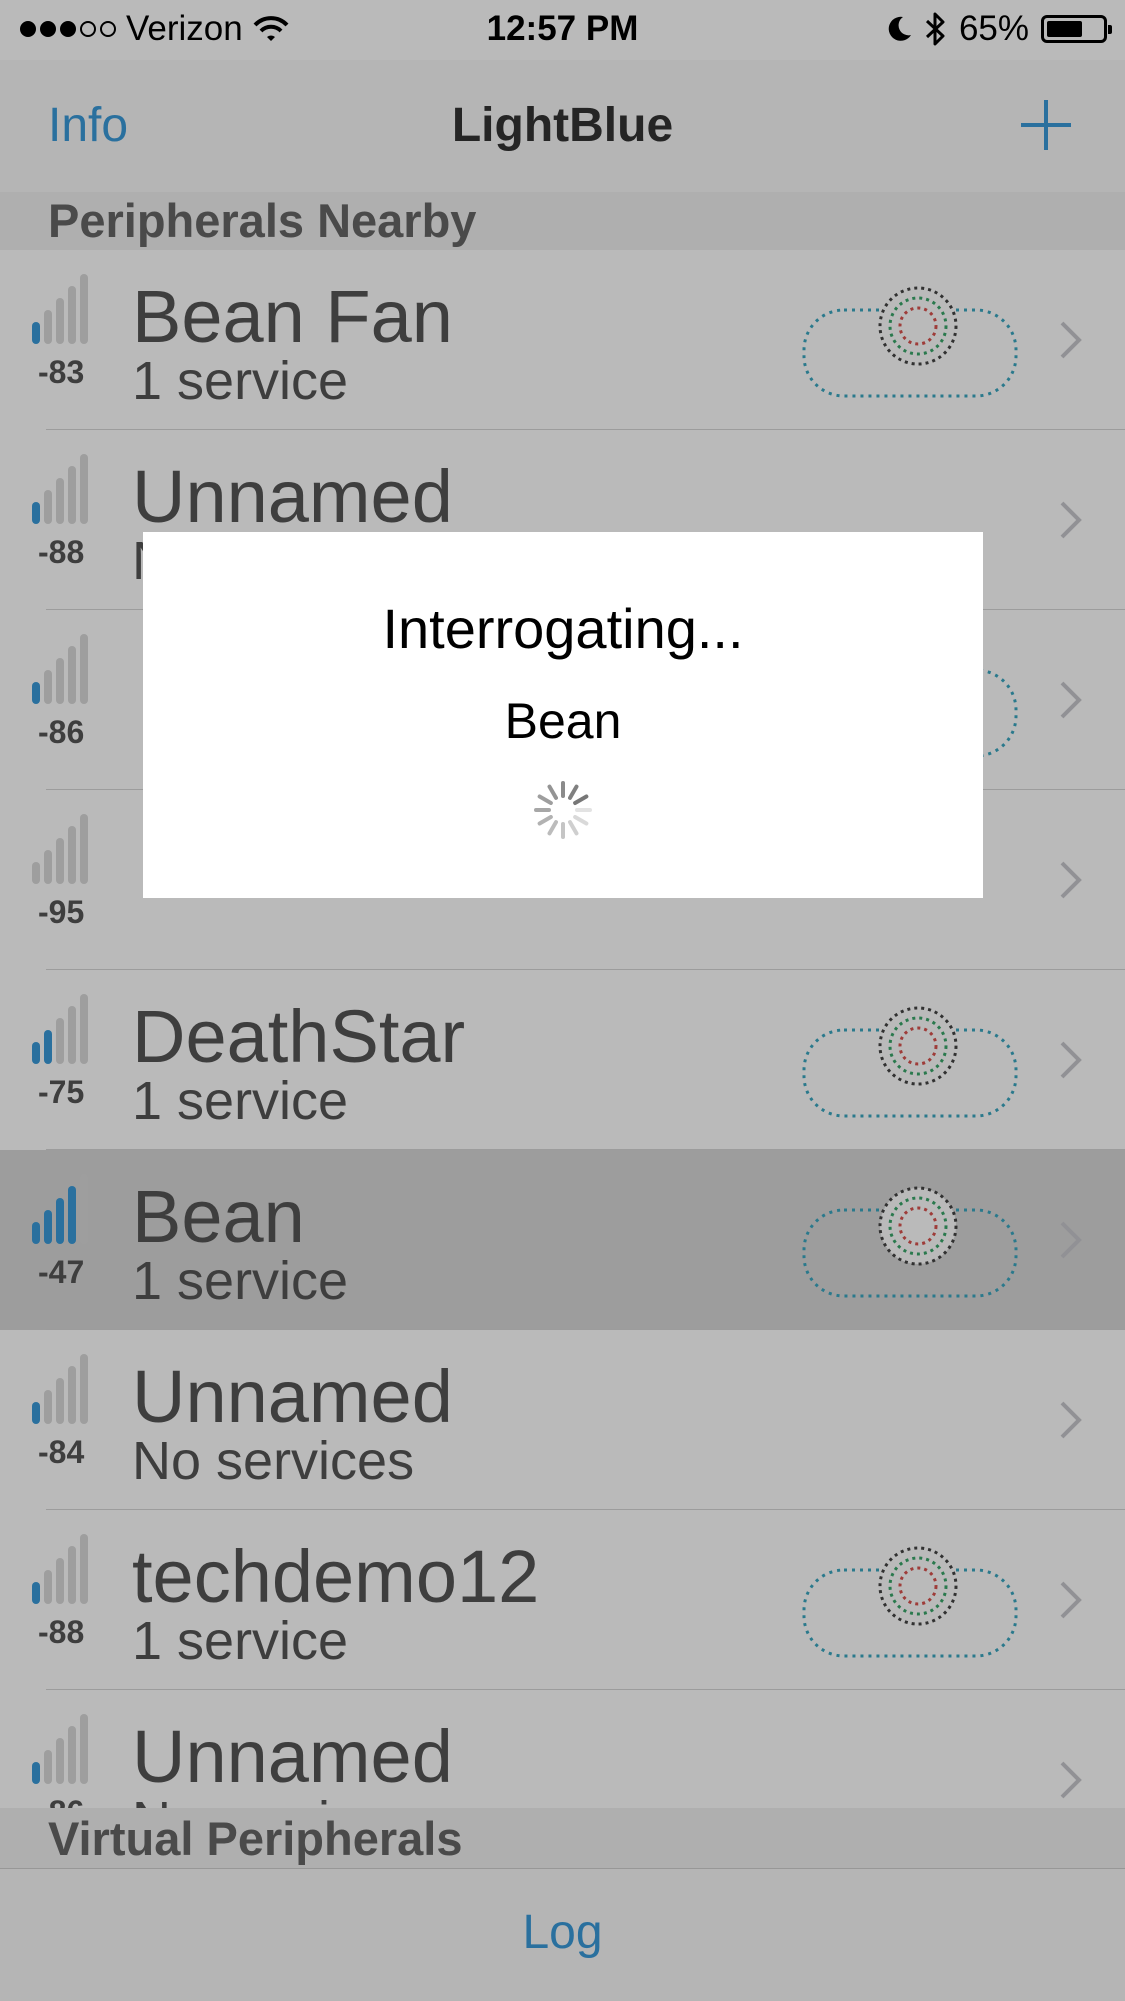 Image resolution: width=1125 pixels, height=2001 pixels. I want to click on interrogating-alert: Interrogating... Bean, so click(563, 715).